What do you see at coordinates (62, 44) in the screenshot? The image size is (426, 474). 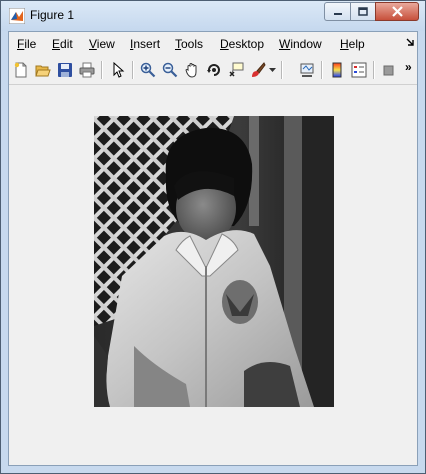 I see `menu-edit: Edit` at bounding box center [62, 44].